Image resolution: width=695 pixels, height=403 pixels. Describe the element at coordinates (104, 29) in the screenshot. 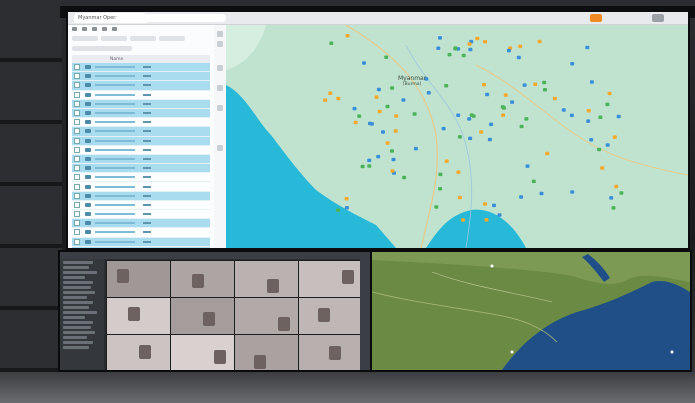

I see `filter-icon` at that location.